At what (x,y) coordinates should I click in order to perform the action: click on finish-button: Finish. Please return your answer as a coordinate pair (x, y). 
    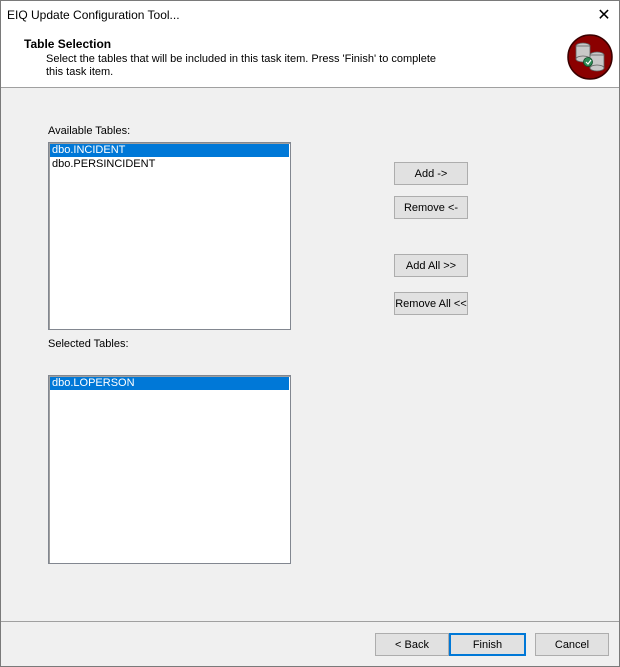
    Looking at the image, I should click on (487, 644).